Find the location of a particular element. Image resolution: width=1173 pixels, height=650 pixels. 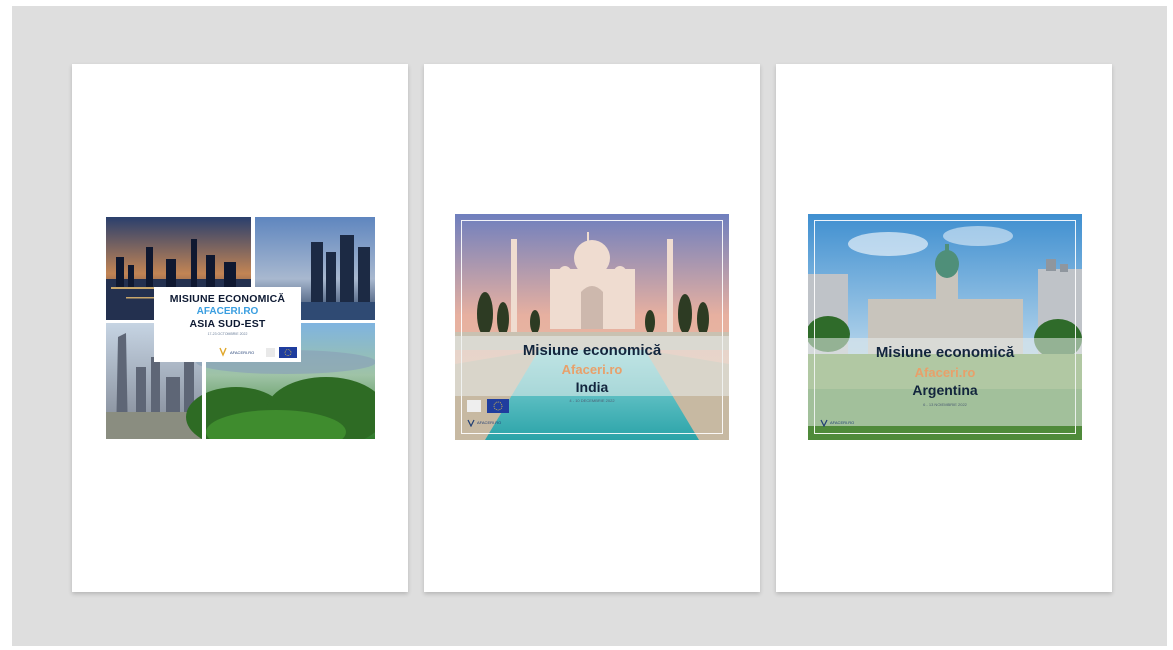

poster-asia-date: 17-23 OCTOMBRIE 2022 is located at coordinates (227, 334).